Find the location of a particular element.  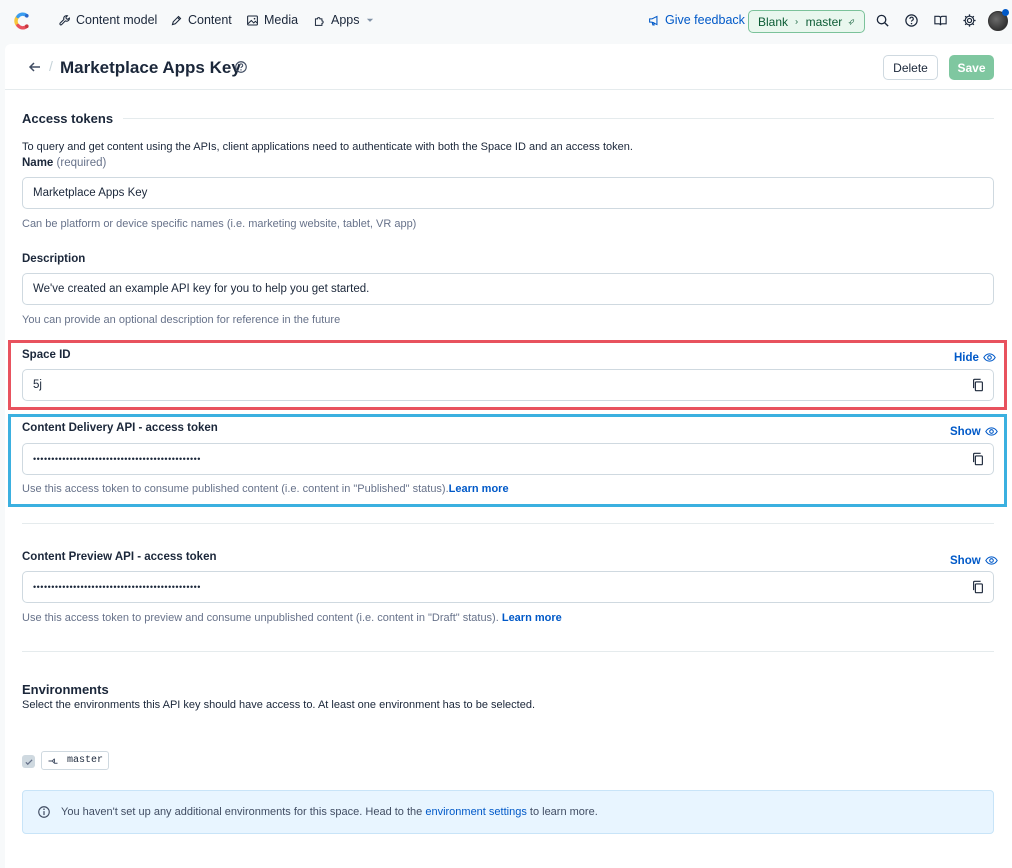

copy-cpa-token-button is located at coordinates (978, 587).